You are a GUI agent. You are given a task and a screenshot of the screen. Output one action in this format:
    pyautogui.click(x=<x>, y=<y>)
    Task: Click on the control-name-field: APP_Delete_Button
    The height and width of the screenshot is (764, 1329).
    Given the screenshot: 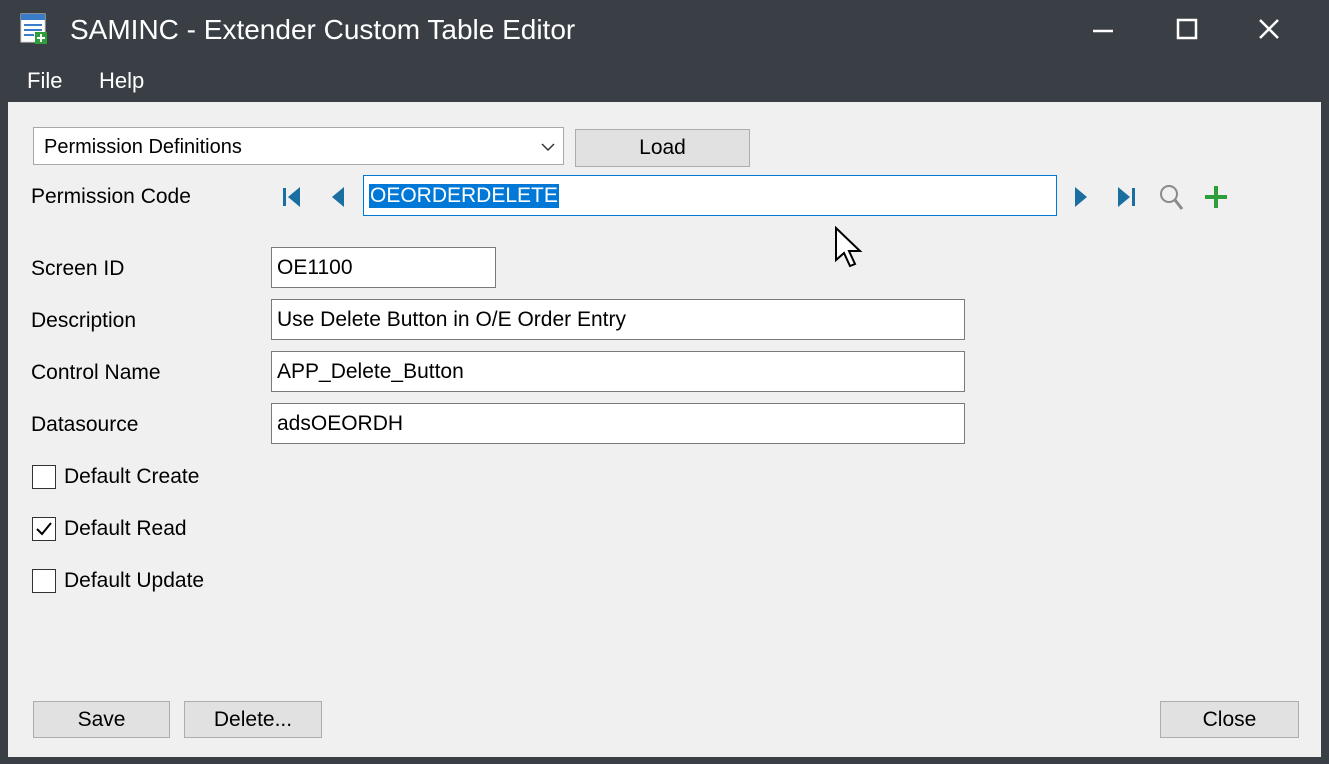 What is the action you would take?
    pyautogui.click(x=618, y=371)
    